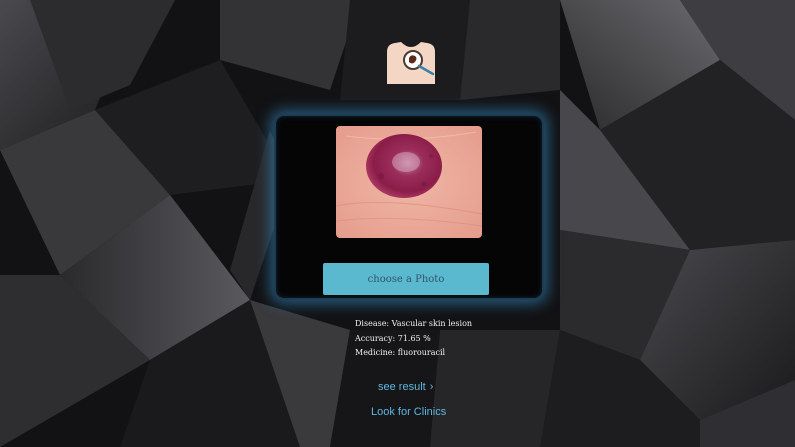  I want to click on see-result-link: see result ›, so click(405, 387).